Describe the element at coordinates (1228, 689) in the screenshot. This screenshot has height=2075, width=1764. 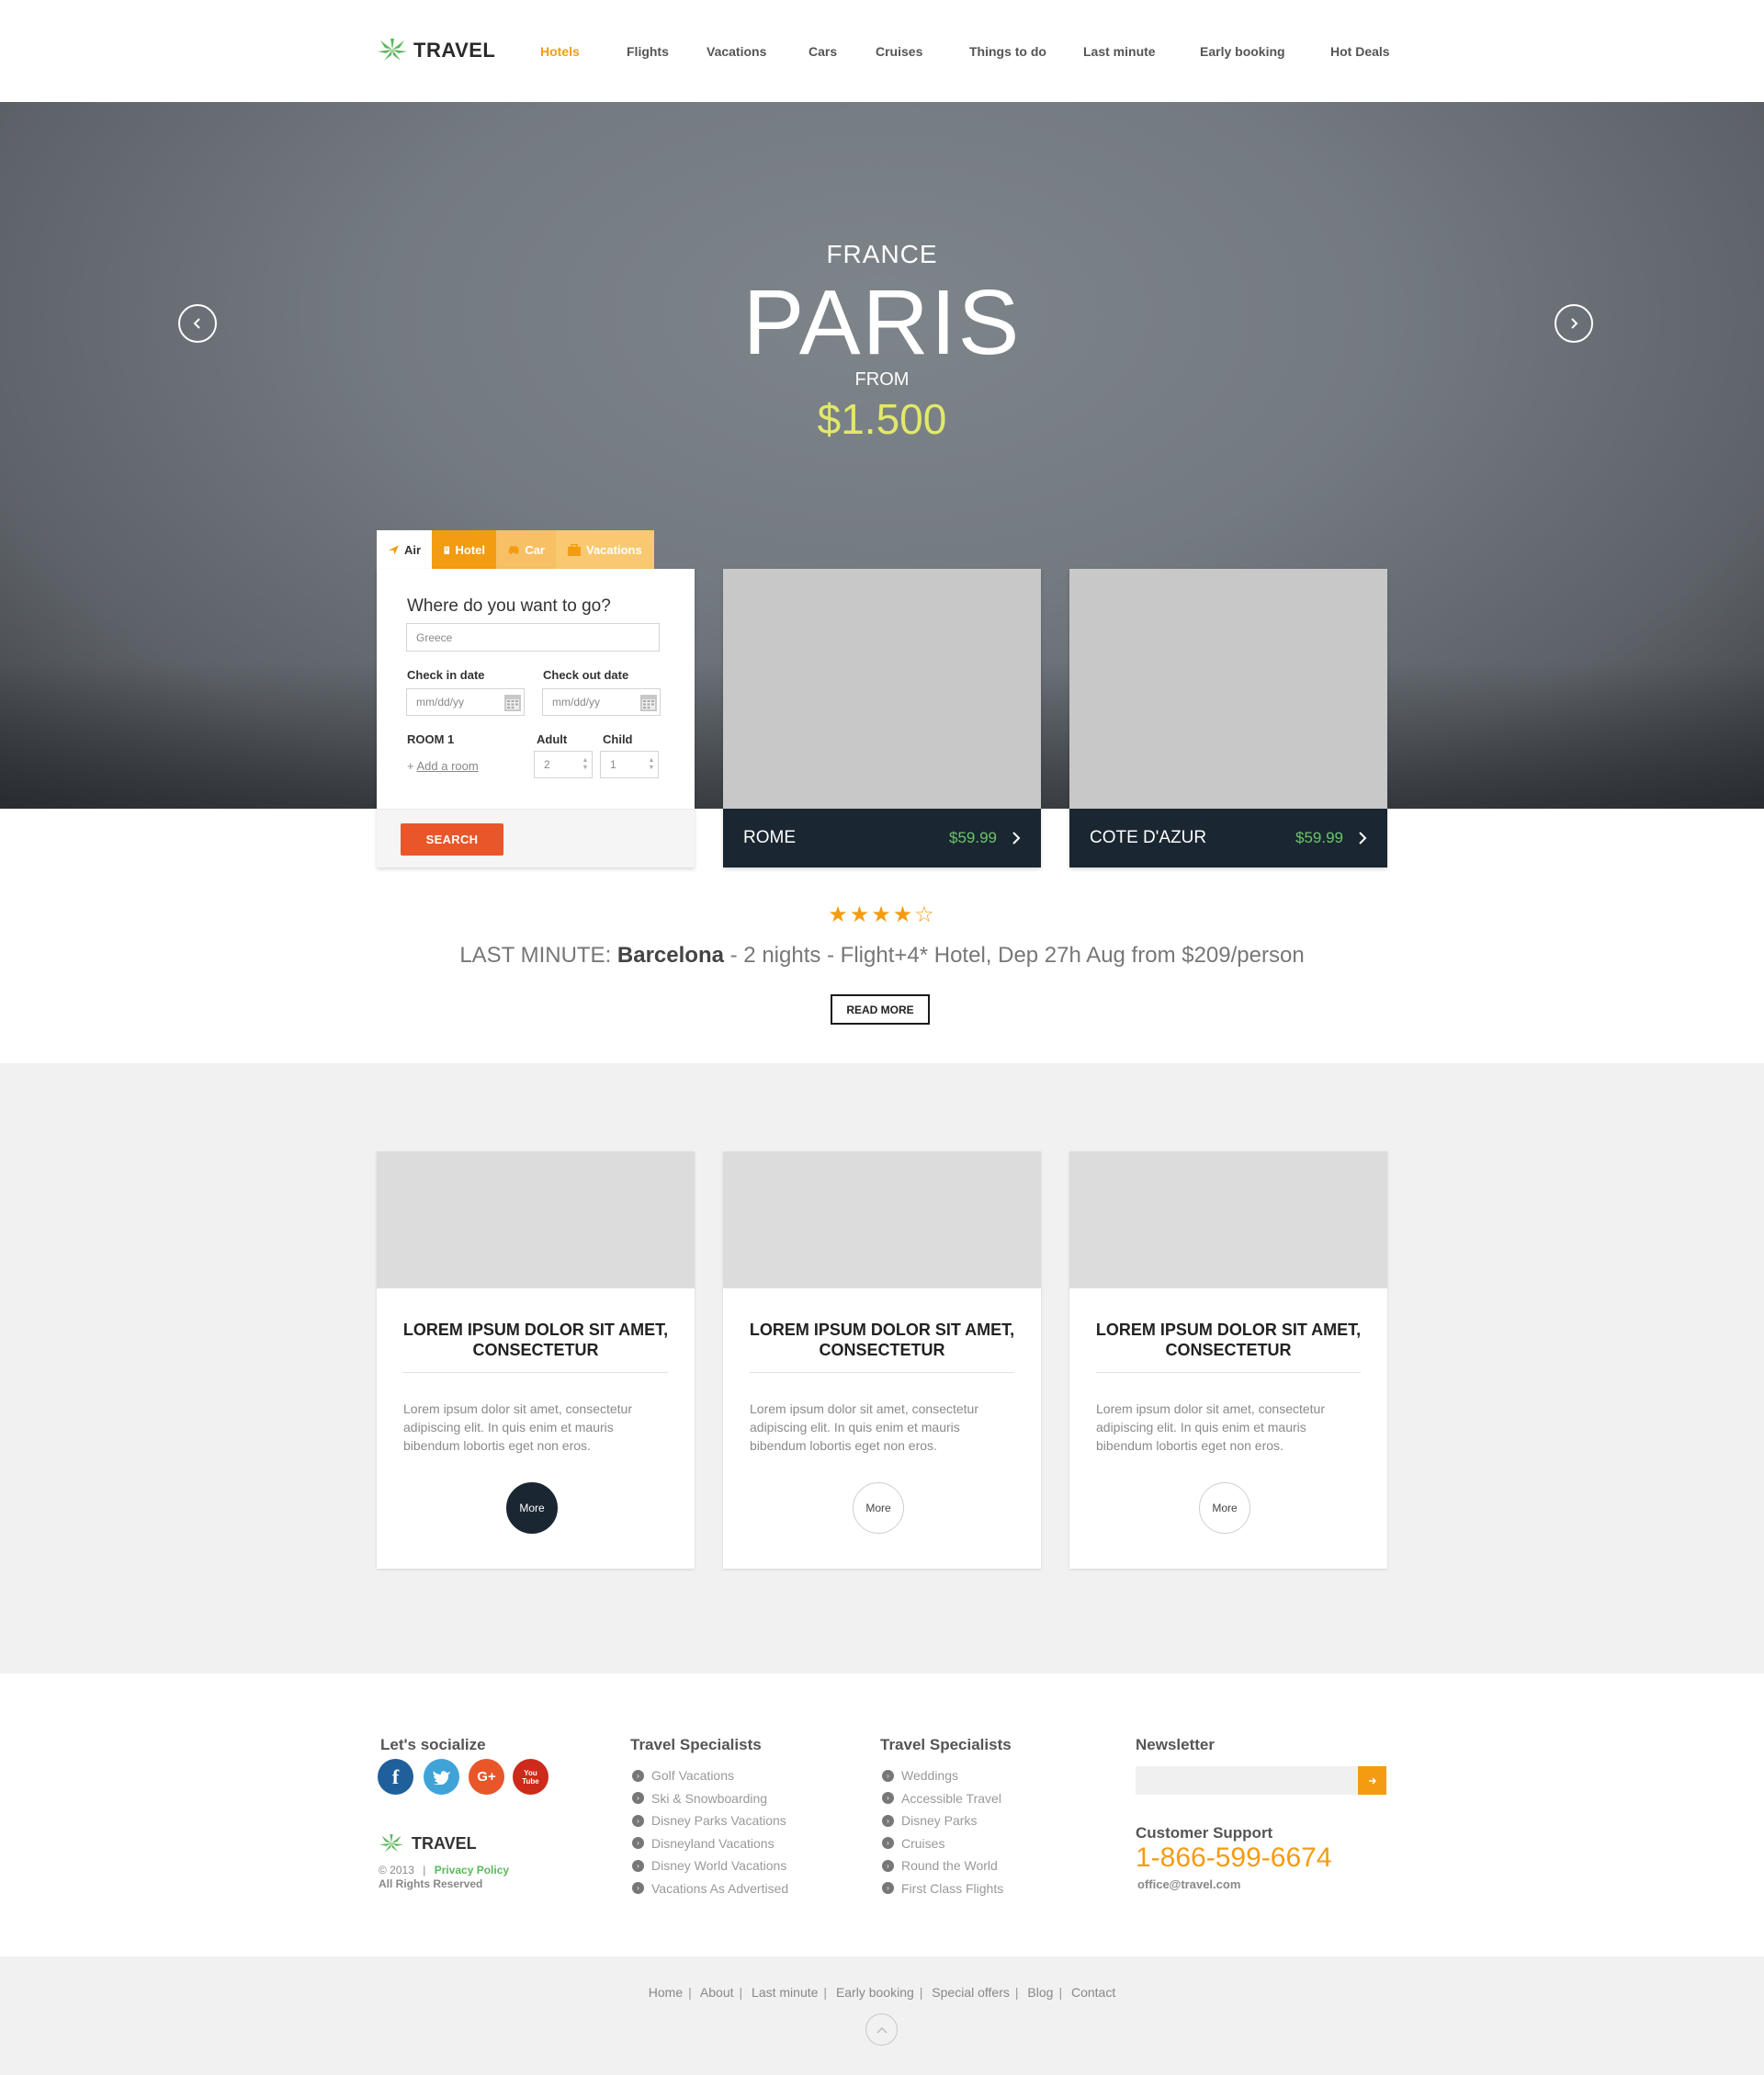
I see `destination-image` at that location.